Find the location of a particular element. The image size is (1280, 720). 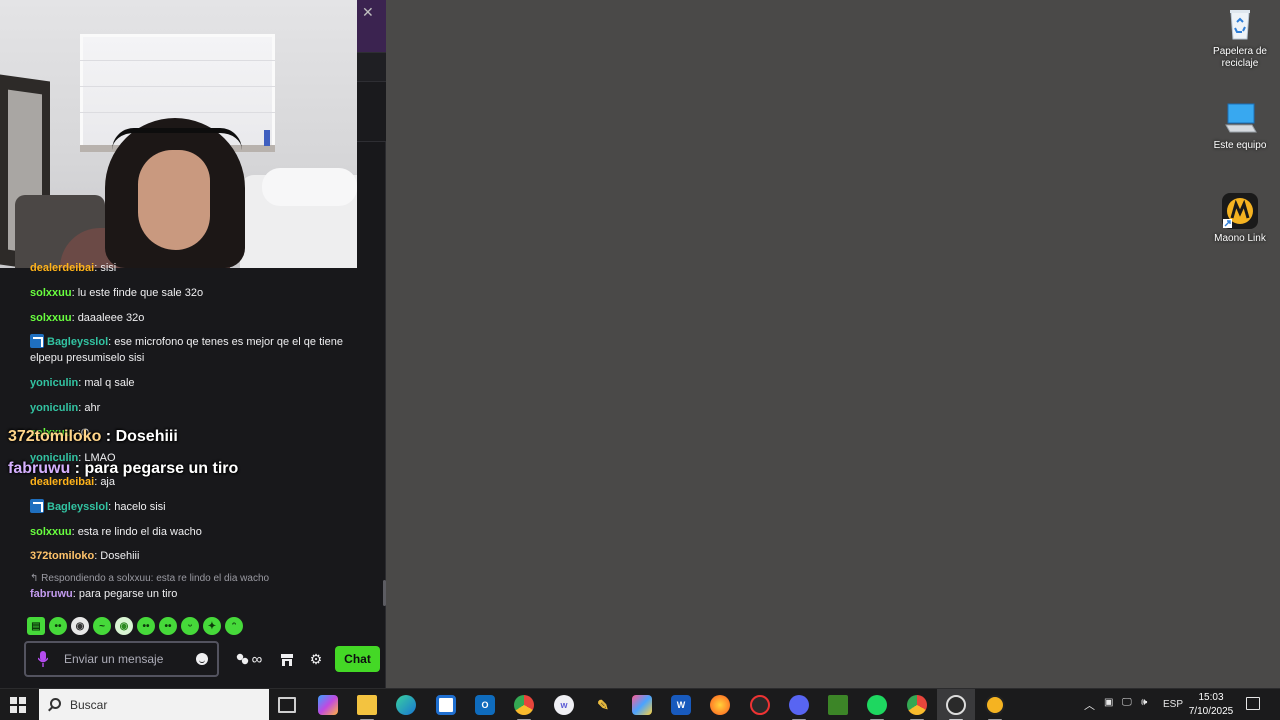

emote-icon: ᵔ is located at coordinates (234, 626).